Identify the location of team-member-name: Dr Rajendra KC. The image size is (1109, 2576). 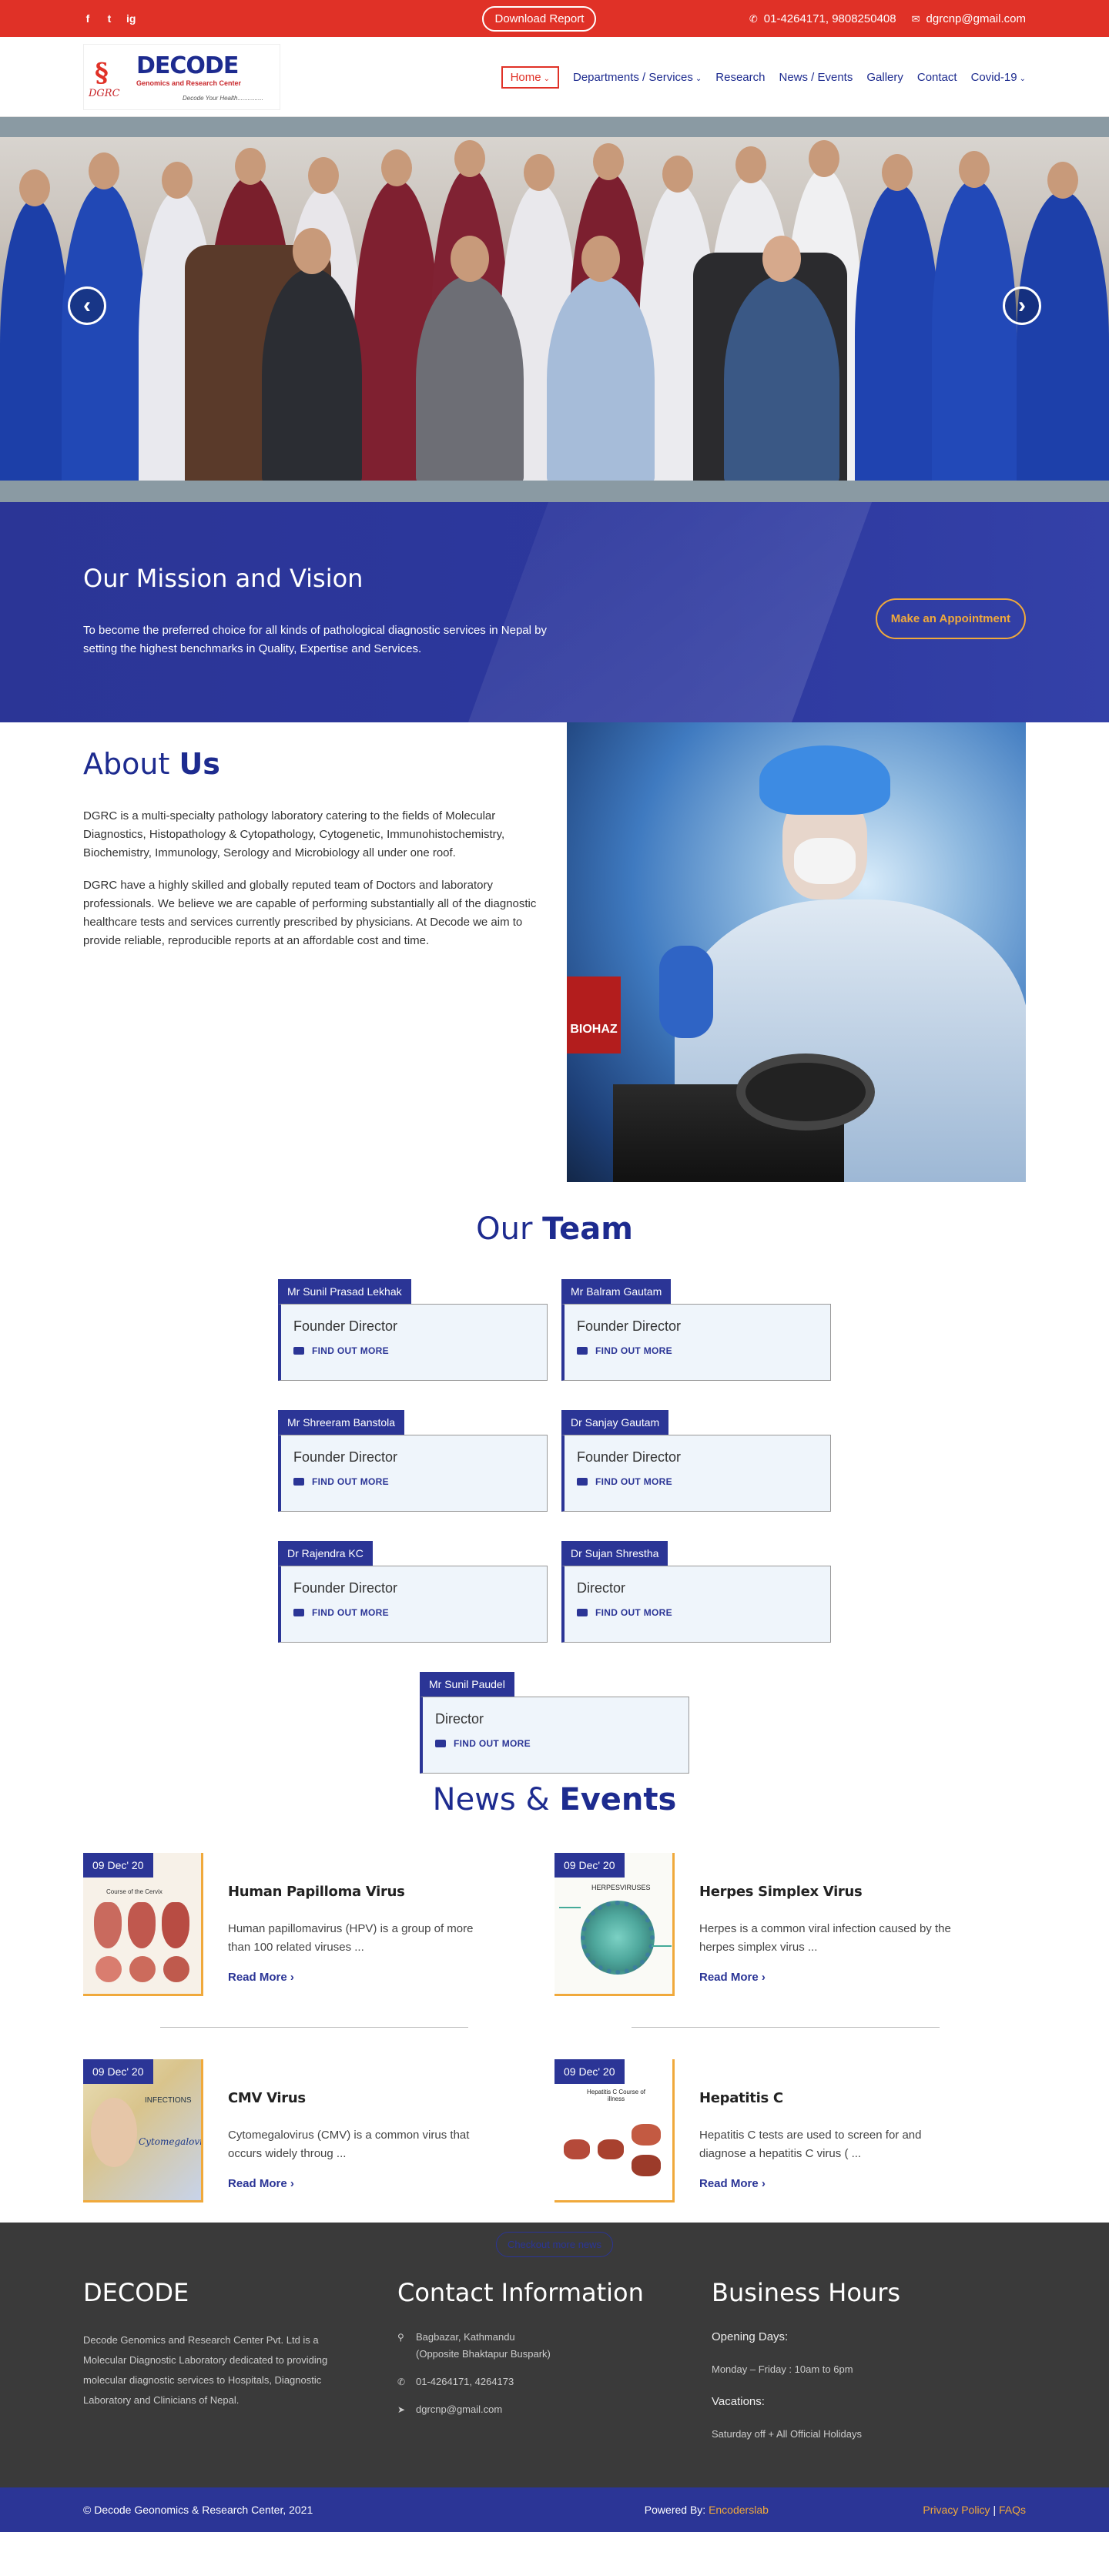
(325, 1553).